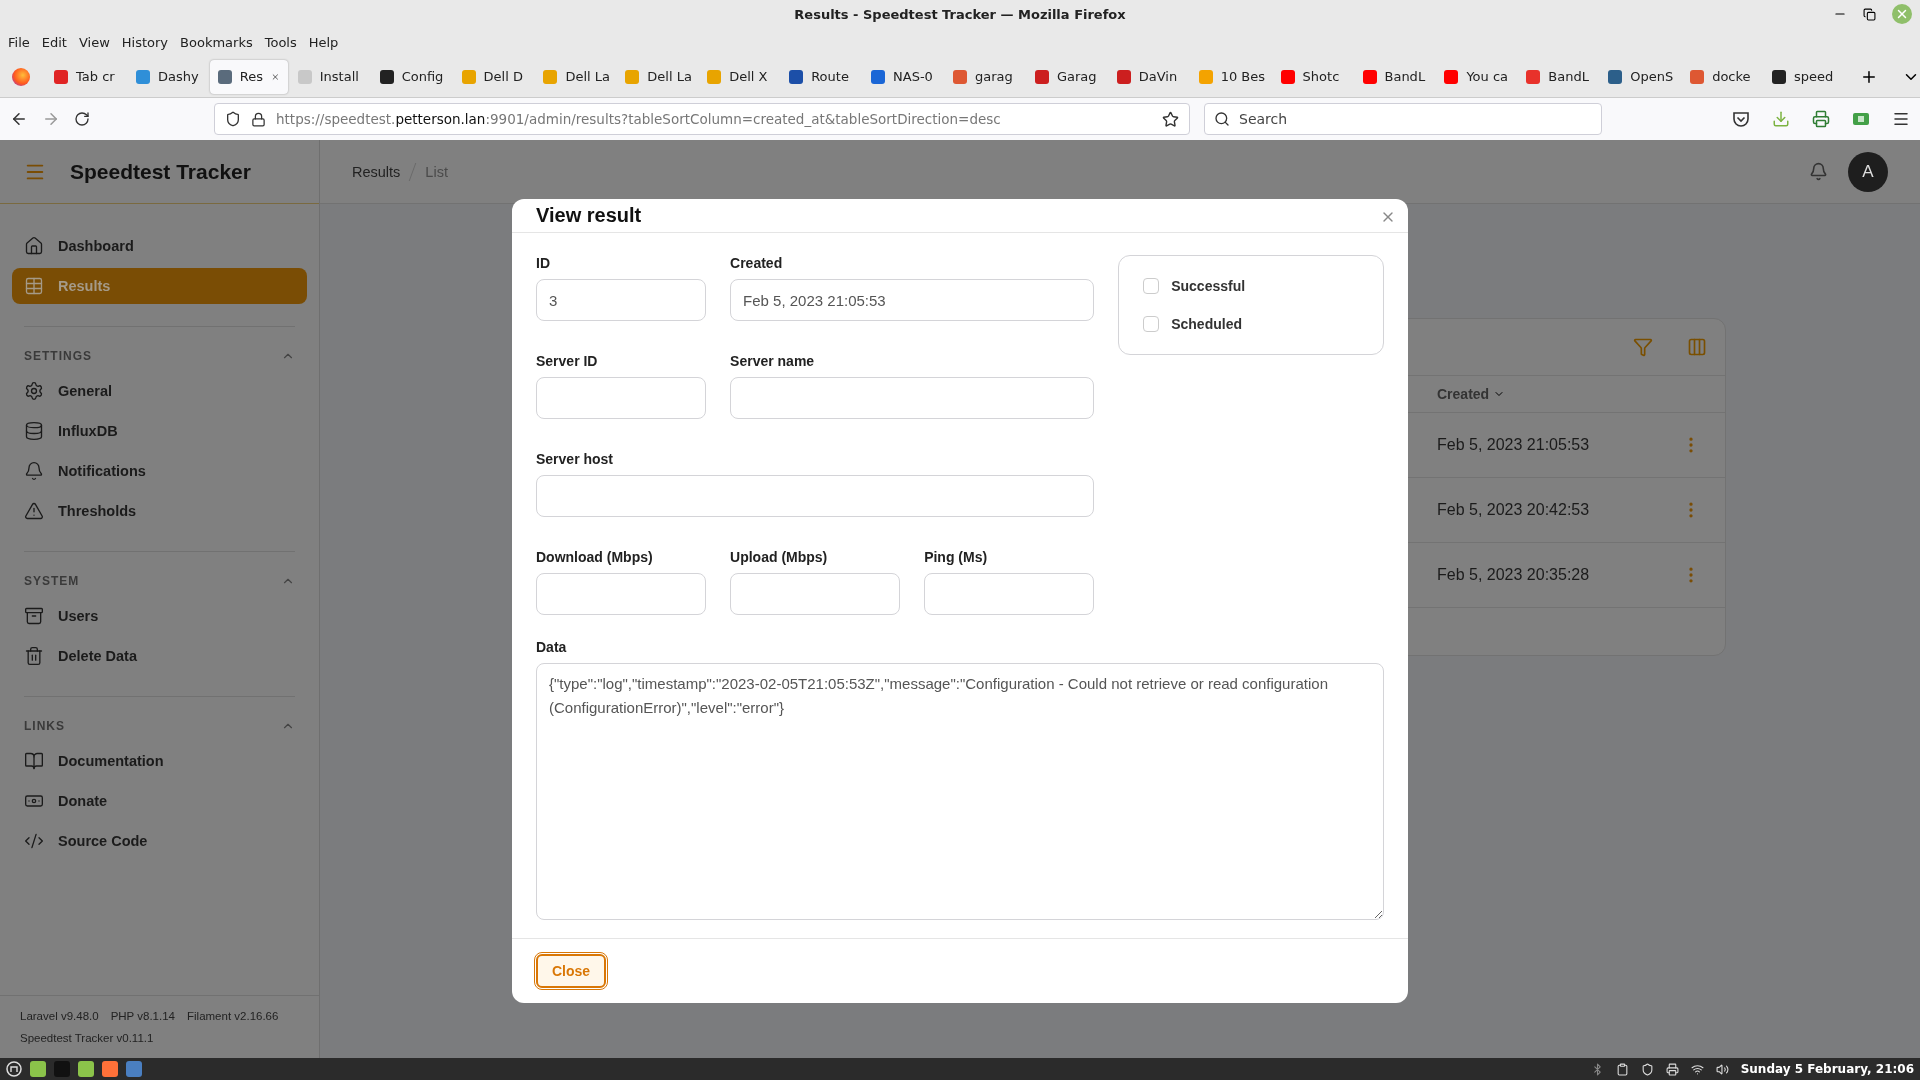 The width and height of the screenshot is (1920, 1080). I want to click on browser-tab: Res, so click(248, 76).